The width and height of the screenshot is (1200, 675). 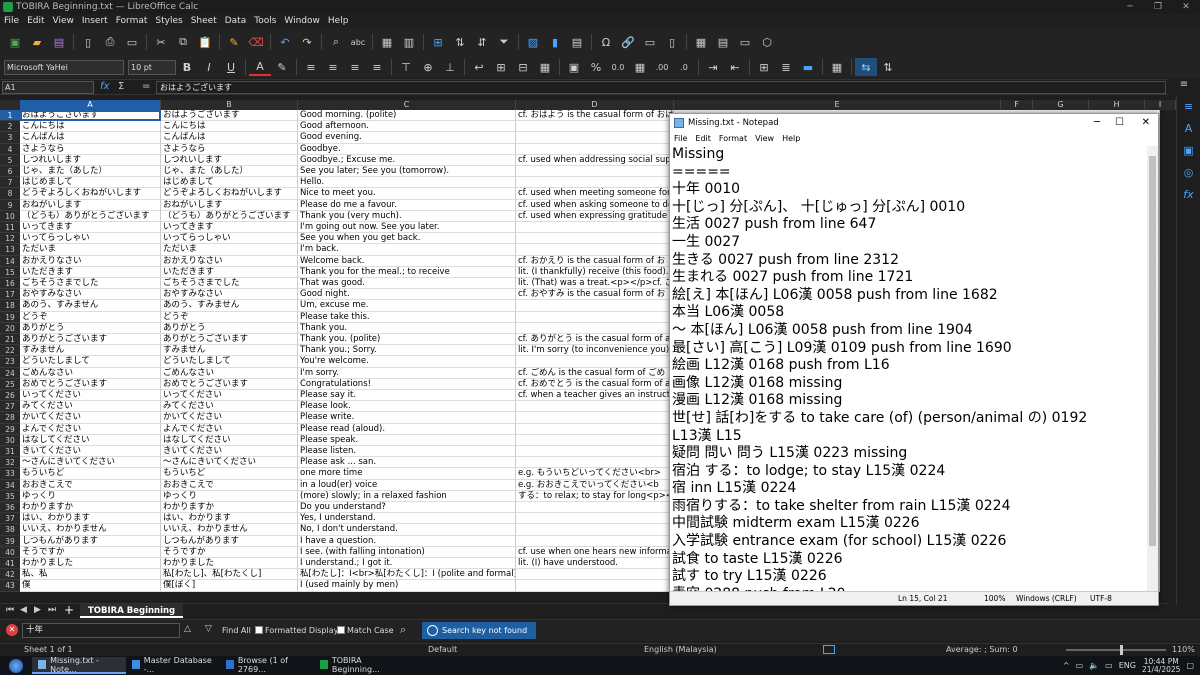 What do you see at coordinates (90, 440) in the screenshot?
I see `cell-a: はなしてください` at bounding box center [90, 440].